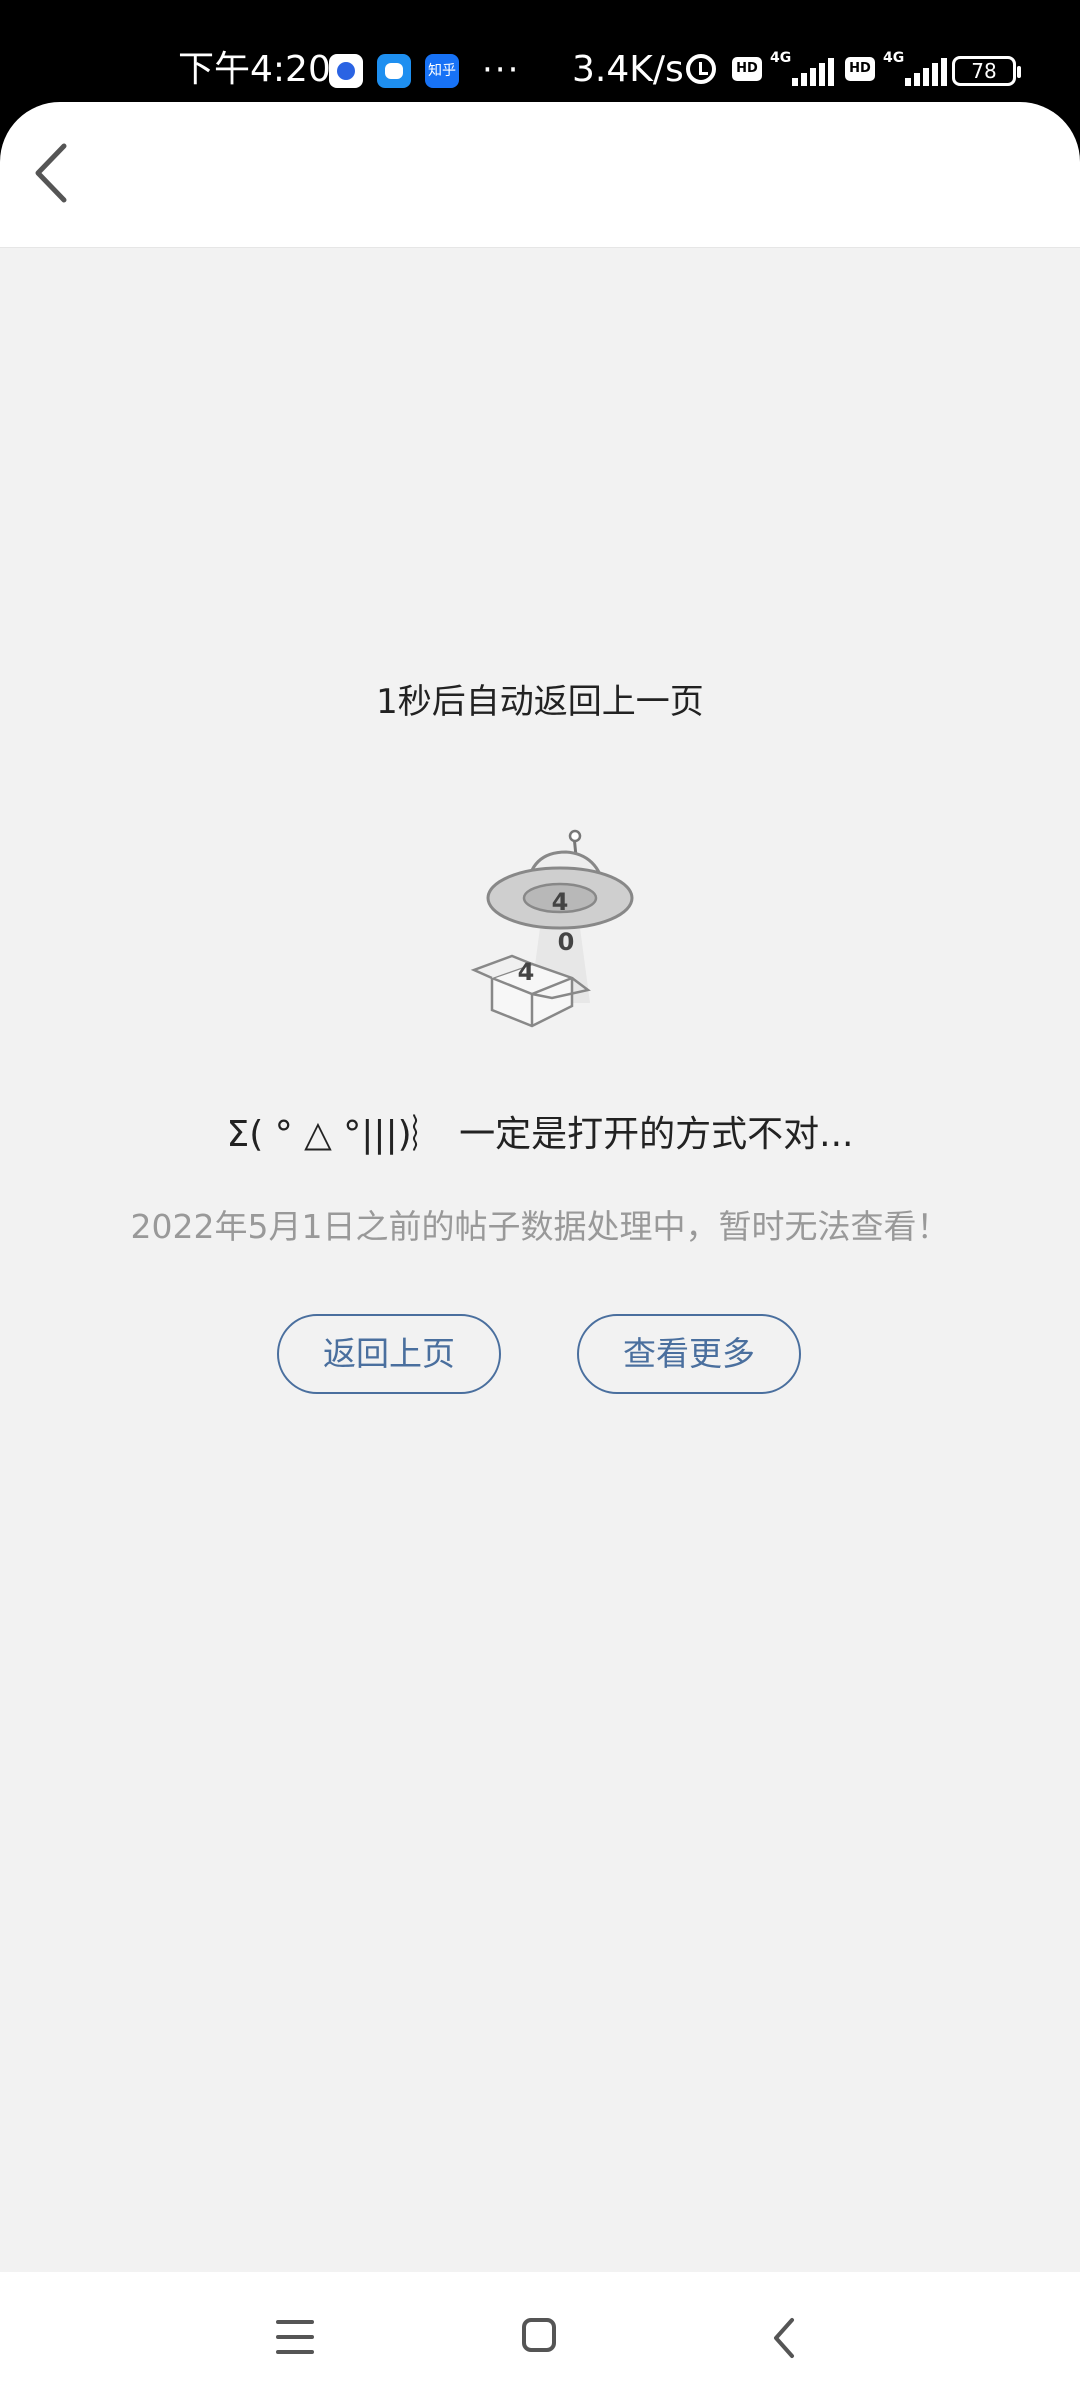 The height and width of the screenshot is (2400, 1080). I want to click on view-more-button: 查看更多, so click(689, 1354).